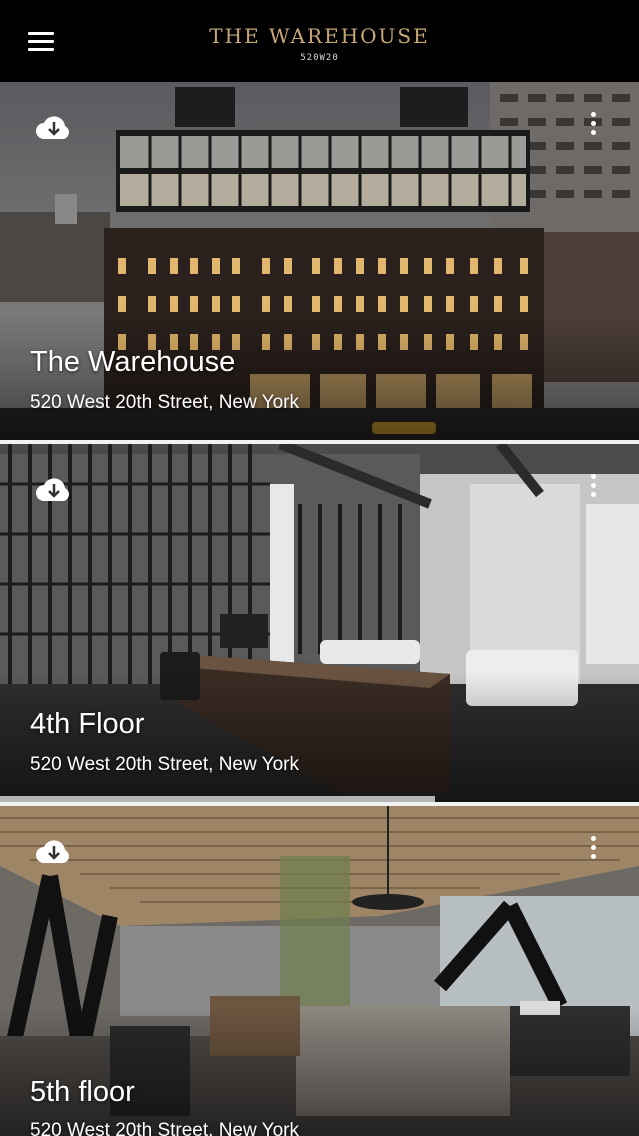 This screenshot has width=639, height=1136. Describe the element at coordinates (82, 1092) in the screenshot. I see `card-title: 5th floor` at that location.